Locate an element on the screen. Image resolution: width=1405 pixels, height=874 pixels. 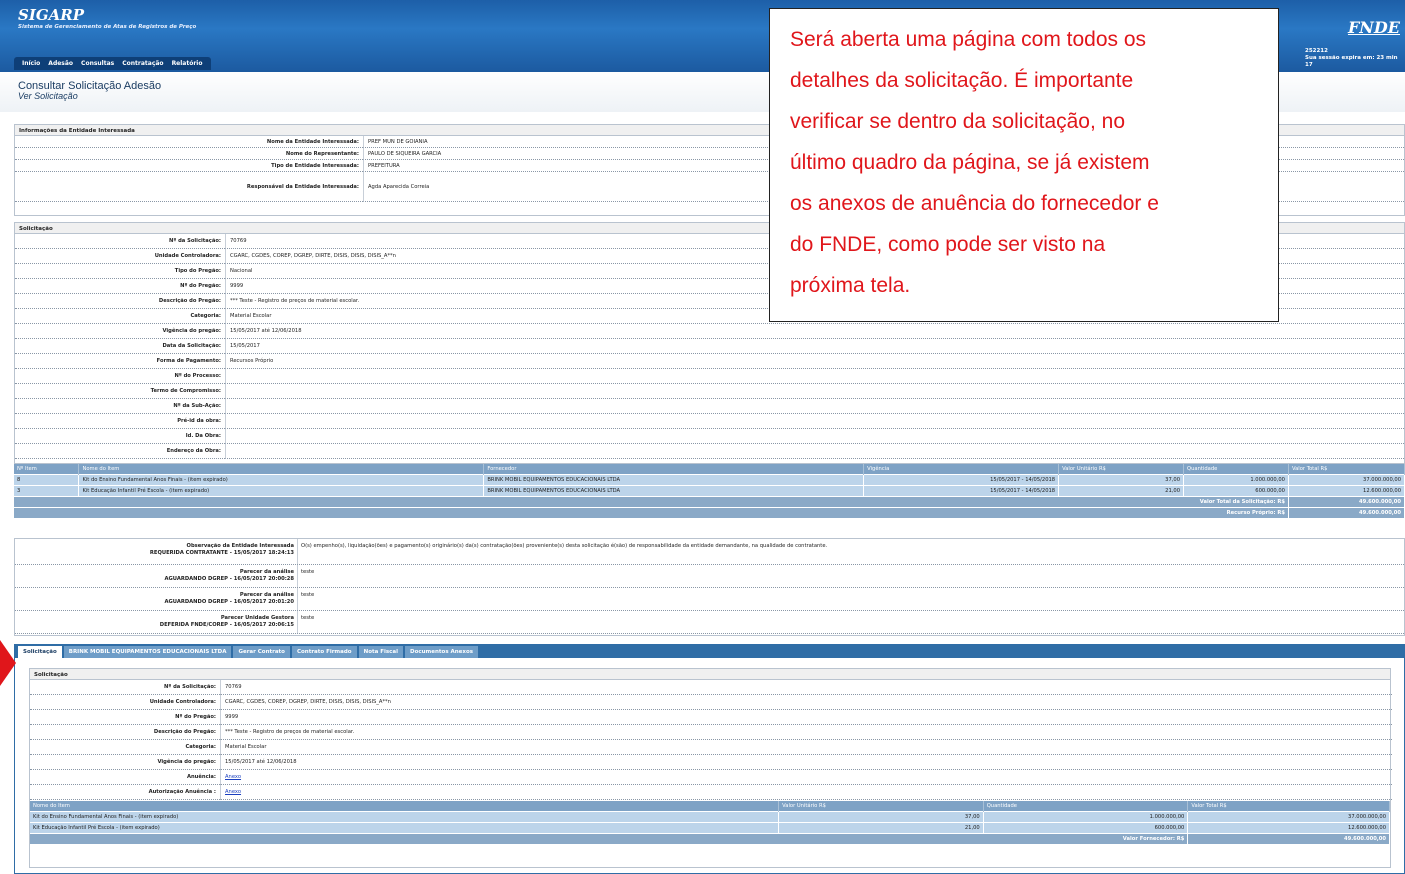
callout-line: do FNDE, como pode ser visto na is located at coordinates (948, 244).